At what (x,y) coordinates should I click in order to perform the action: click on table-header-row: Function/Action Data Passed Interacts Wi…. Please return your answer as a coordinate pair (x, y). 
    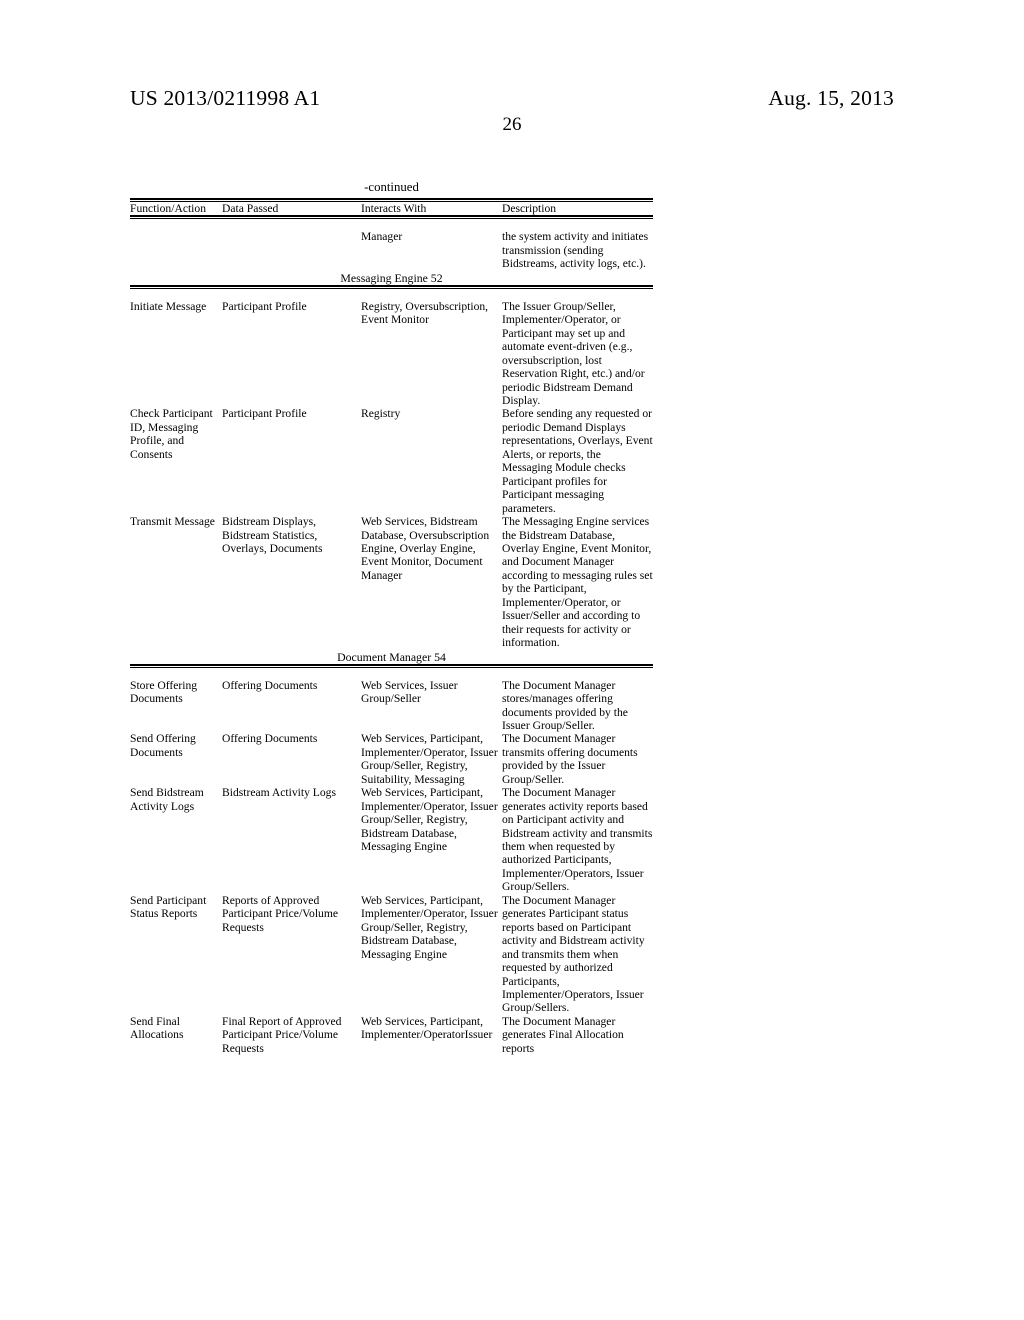
    Looking at the image, I should click on (391, 208).